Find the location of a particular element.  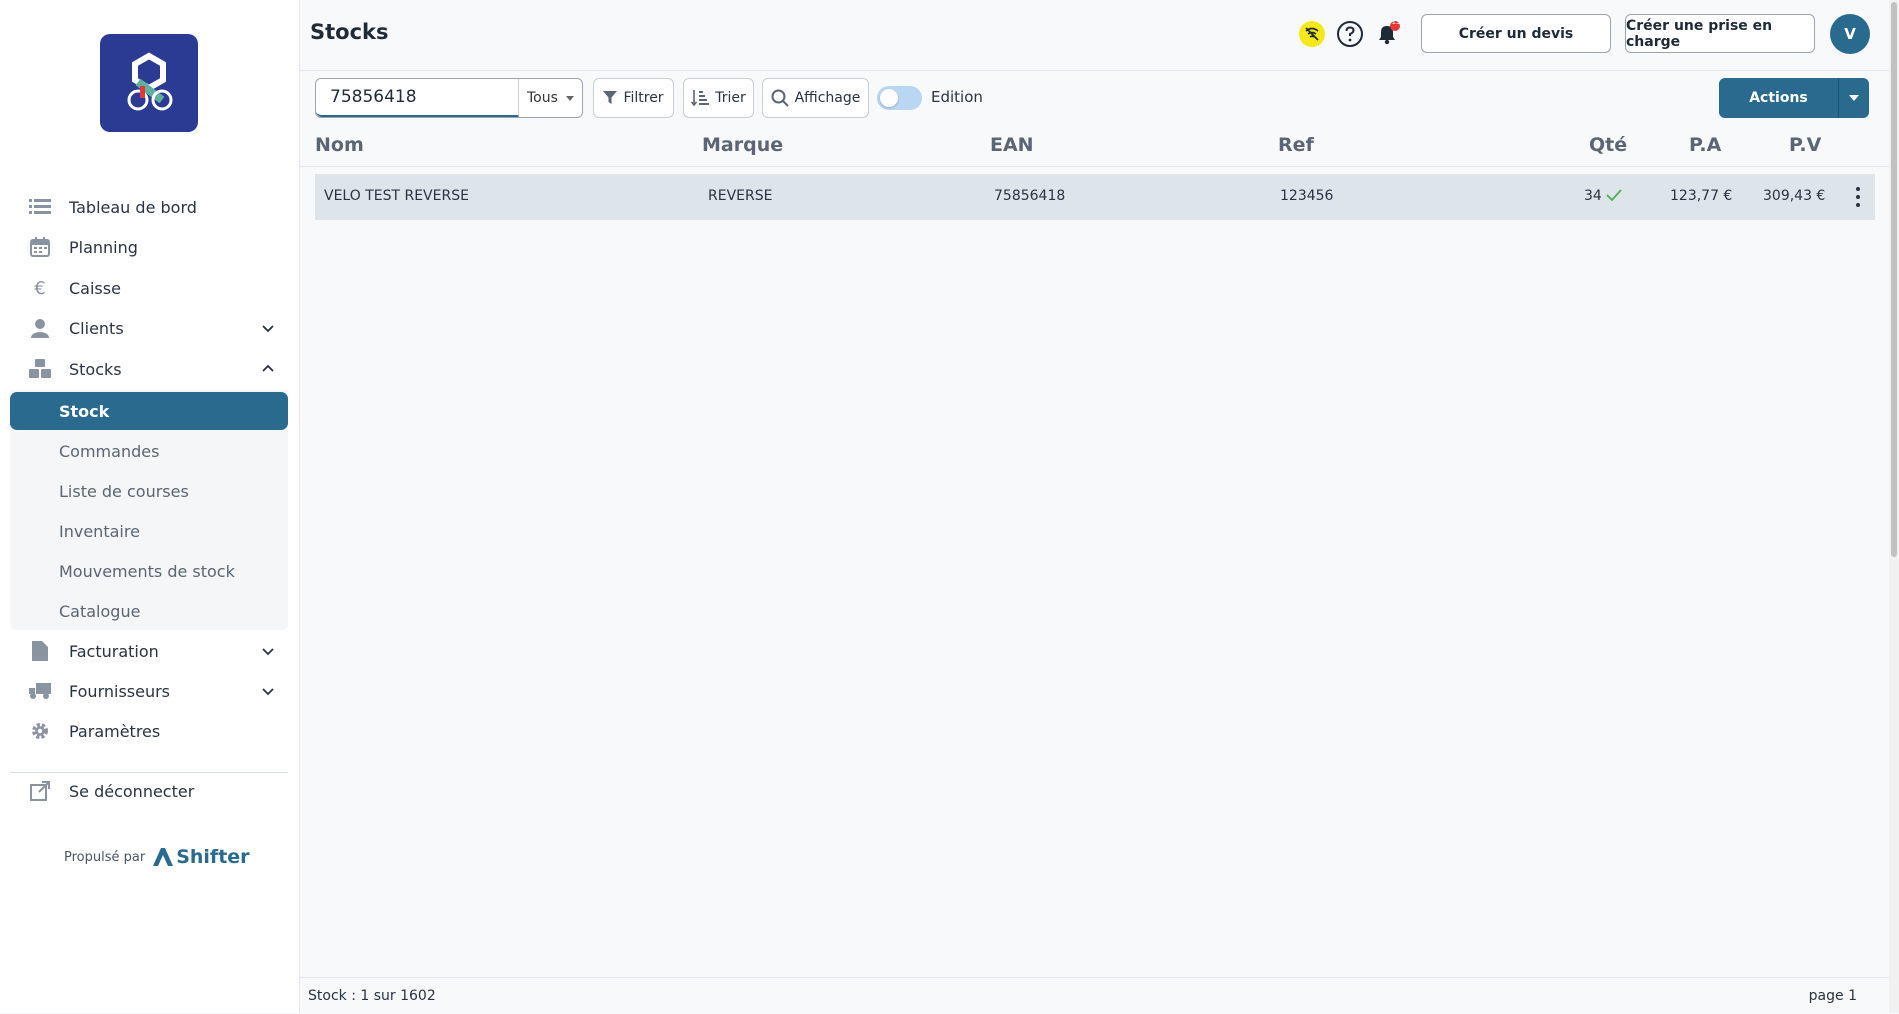

display-button: Affichage is located at coordinates (815, 98).